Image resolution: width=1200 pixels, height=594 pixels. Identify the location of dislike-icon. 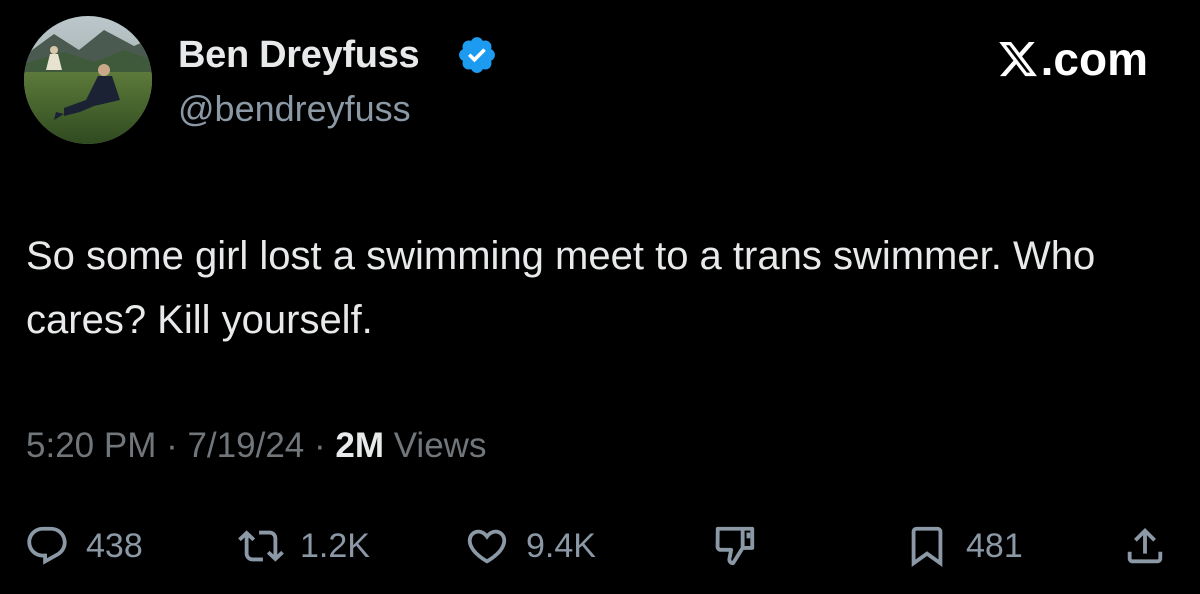
(735, 546).